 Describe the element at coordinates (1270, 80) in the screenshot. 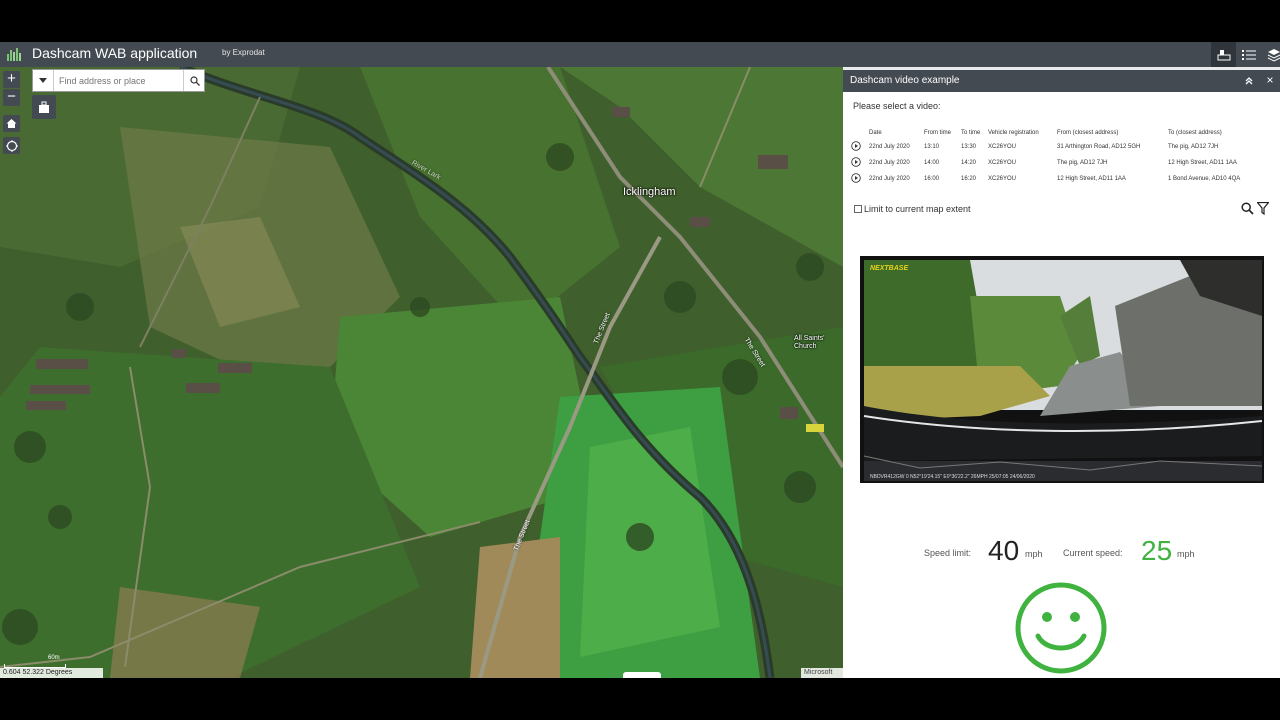

I see `close-panel-button: ×` at that location.